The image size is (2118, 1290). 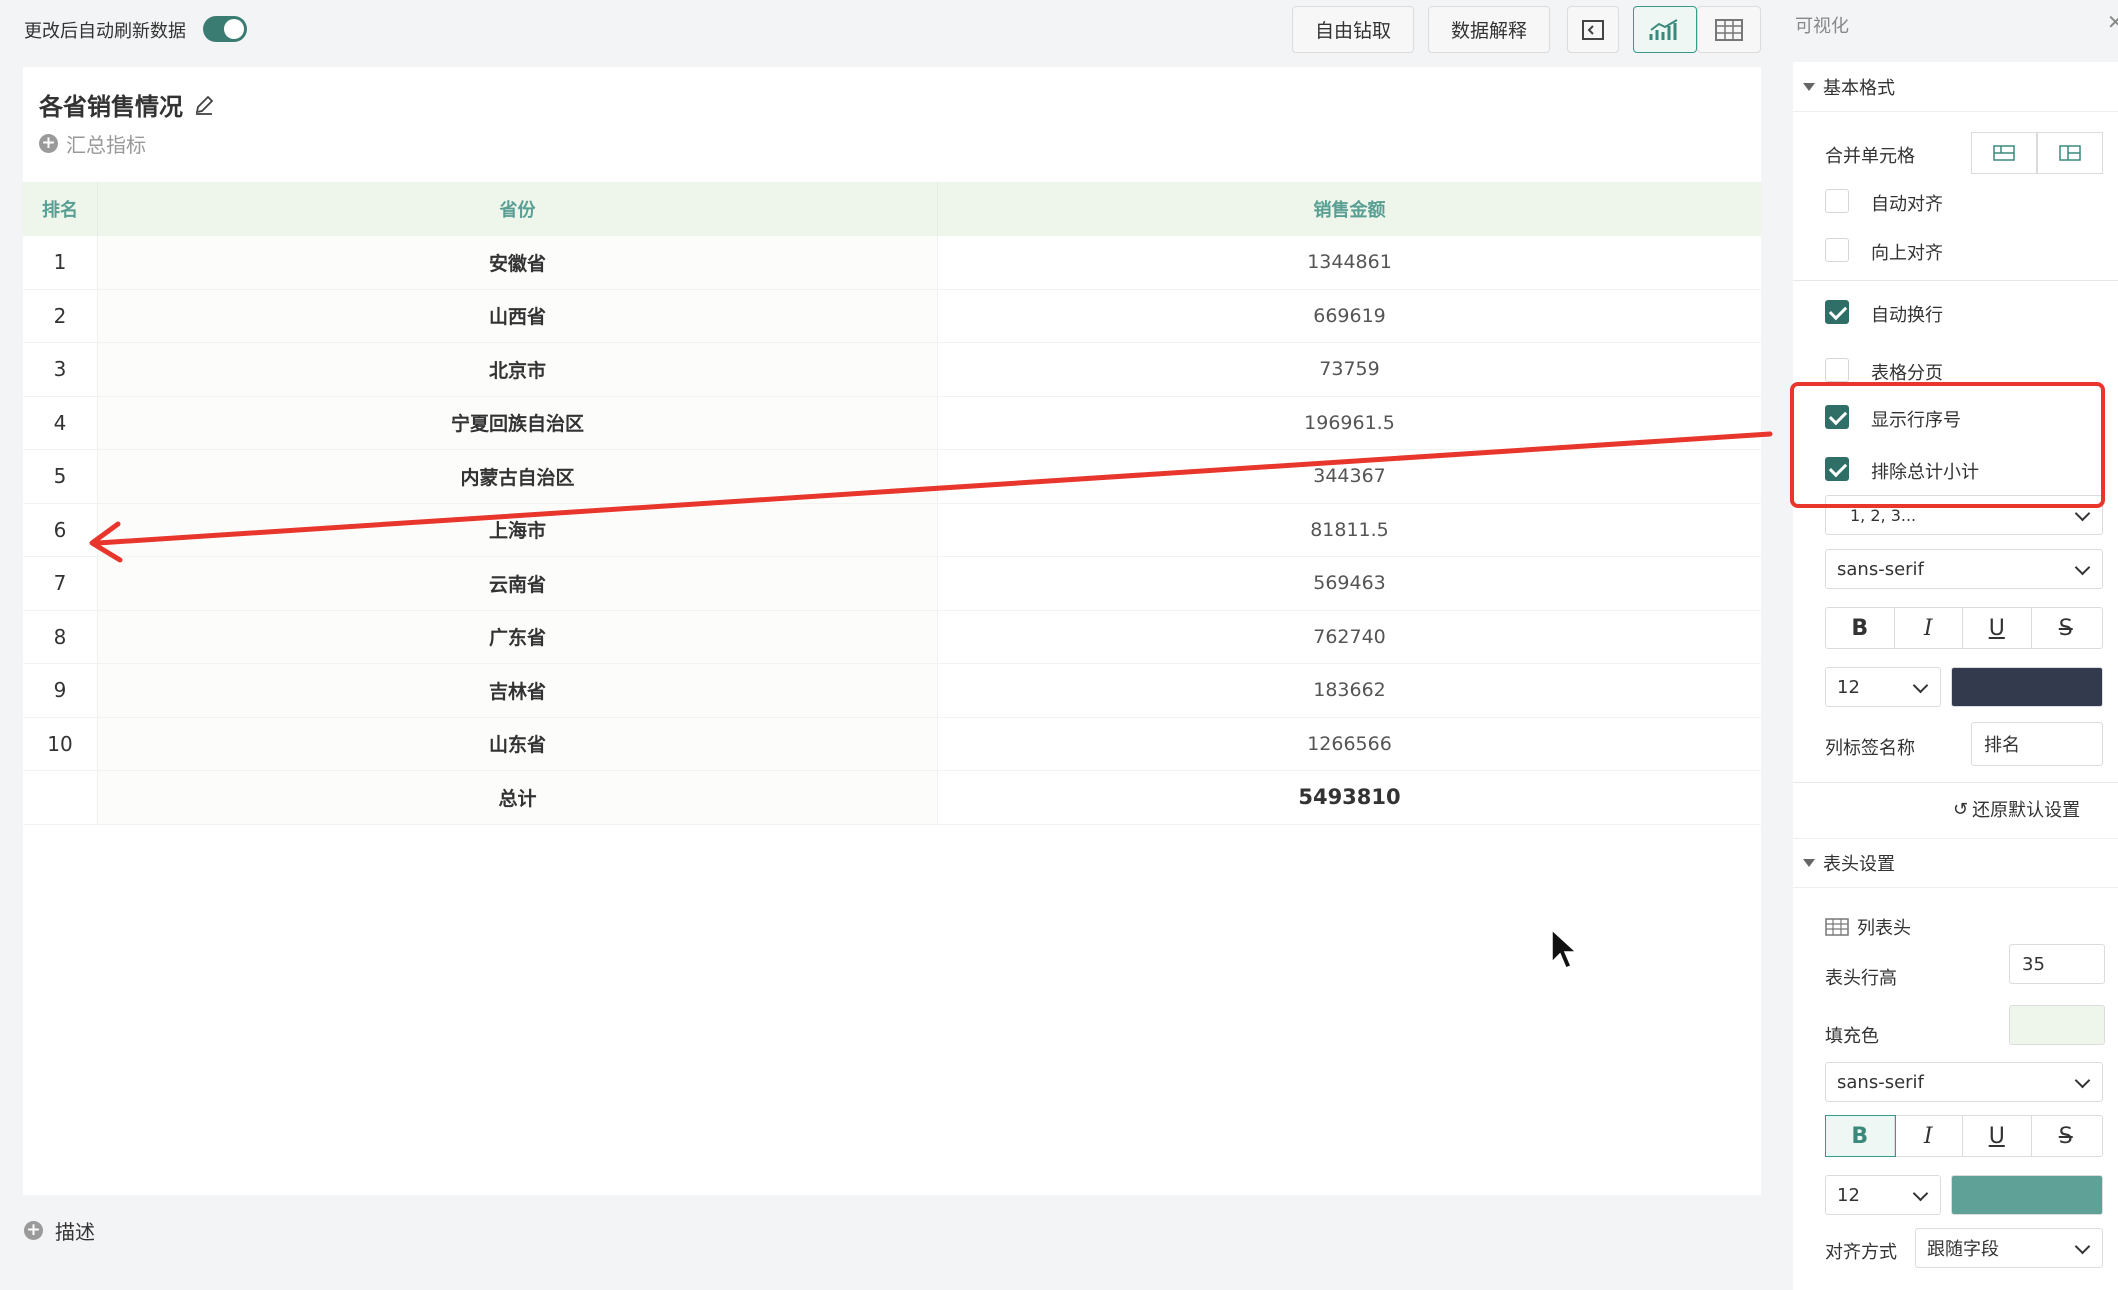 What do you see at coordinates (1349, 529) in the screenshot?
I see `amount-cell: 81811.5` at bounding box center [1349, 529].